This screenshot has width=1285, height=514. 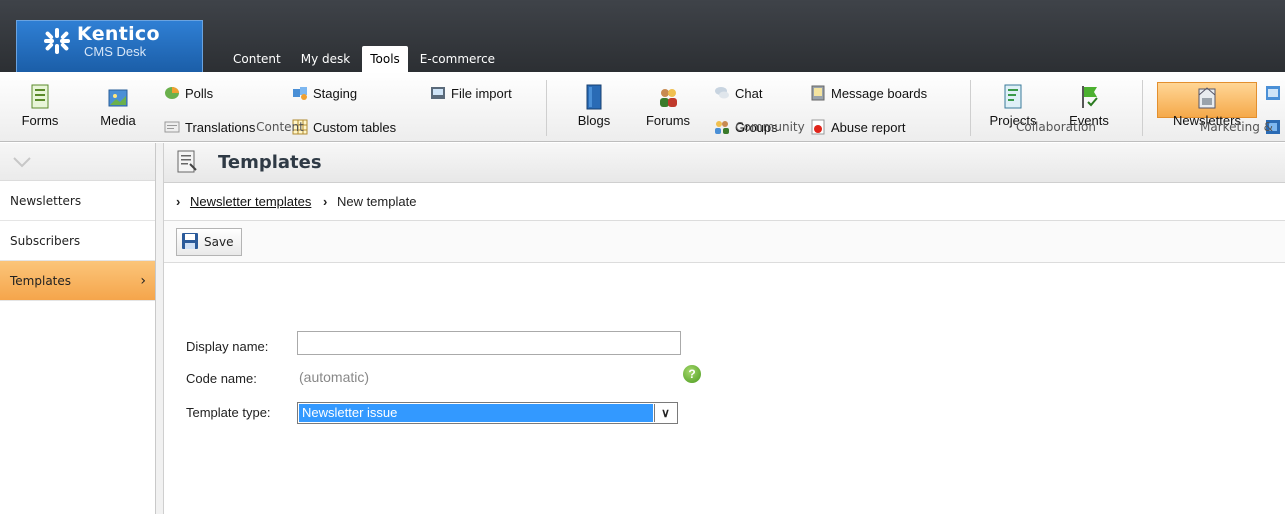 I want to click on action-bar: Save, so click(x=724, y=242).